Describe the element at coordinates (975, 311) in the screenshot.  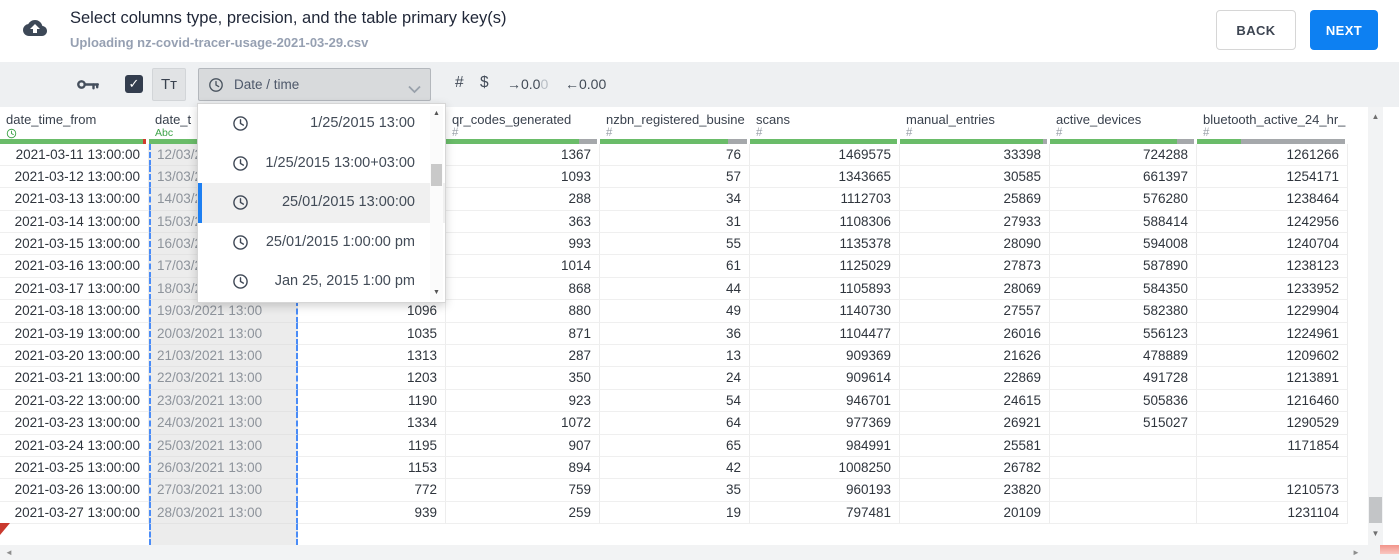
I see `table-cell: 27557` at that location.